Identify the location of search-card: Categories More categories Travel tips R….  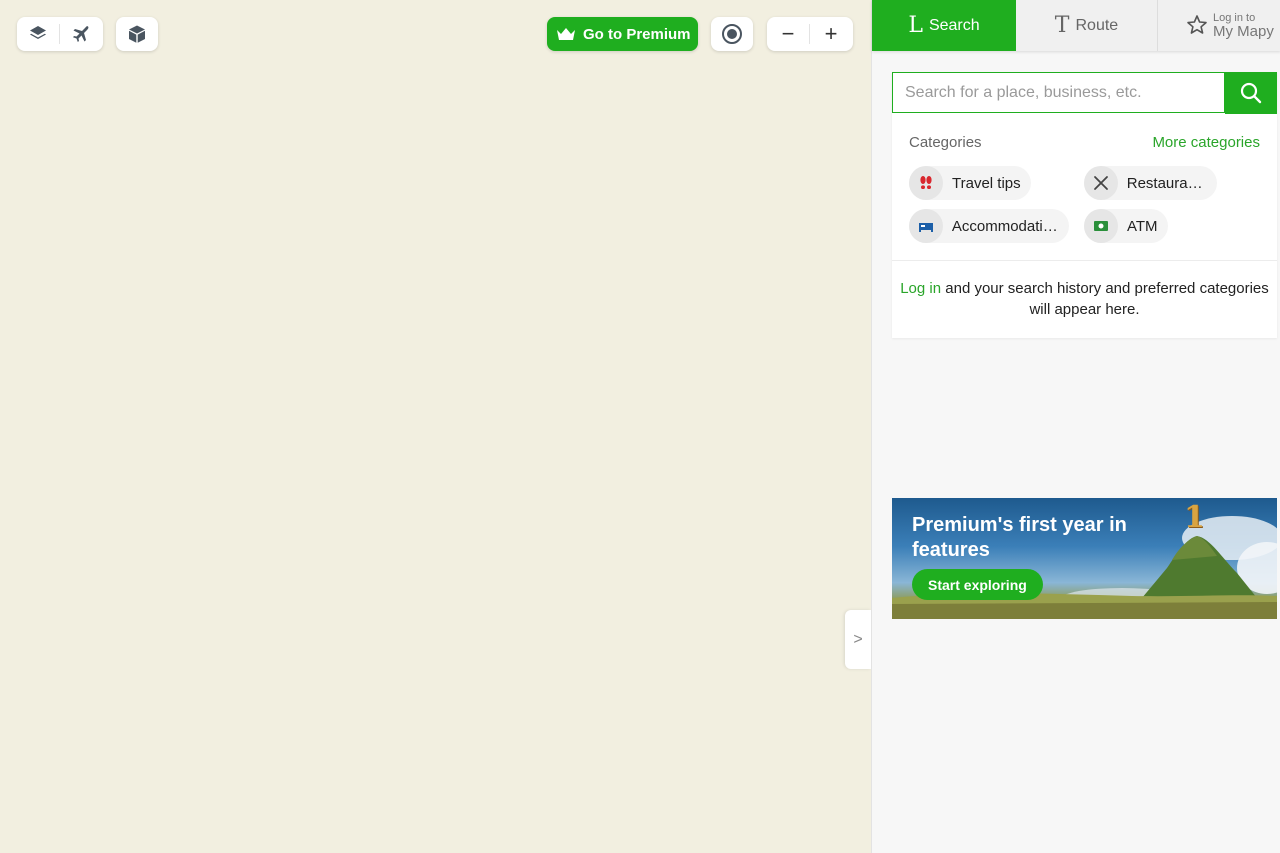
(1084, 205).